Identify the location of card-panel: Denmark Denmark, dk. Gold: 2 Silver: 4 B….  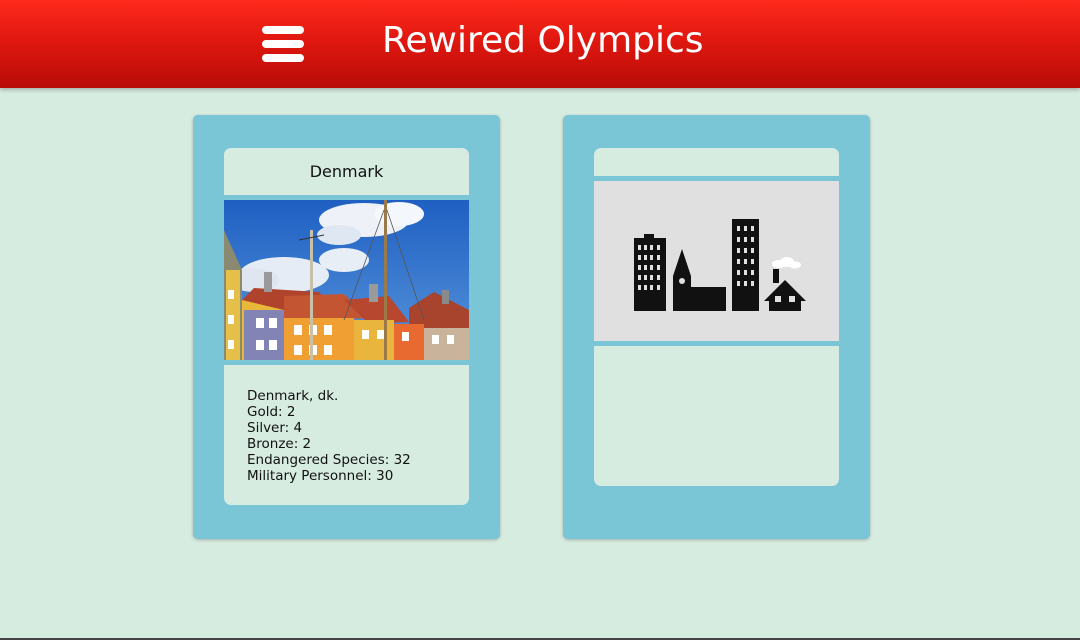
(346, 326).